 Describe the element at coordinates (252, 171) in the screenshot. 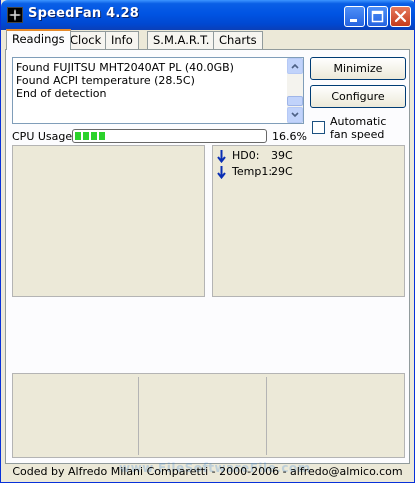

I see `temperature-name: Temp1:` at that location.